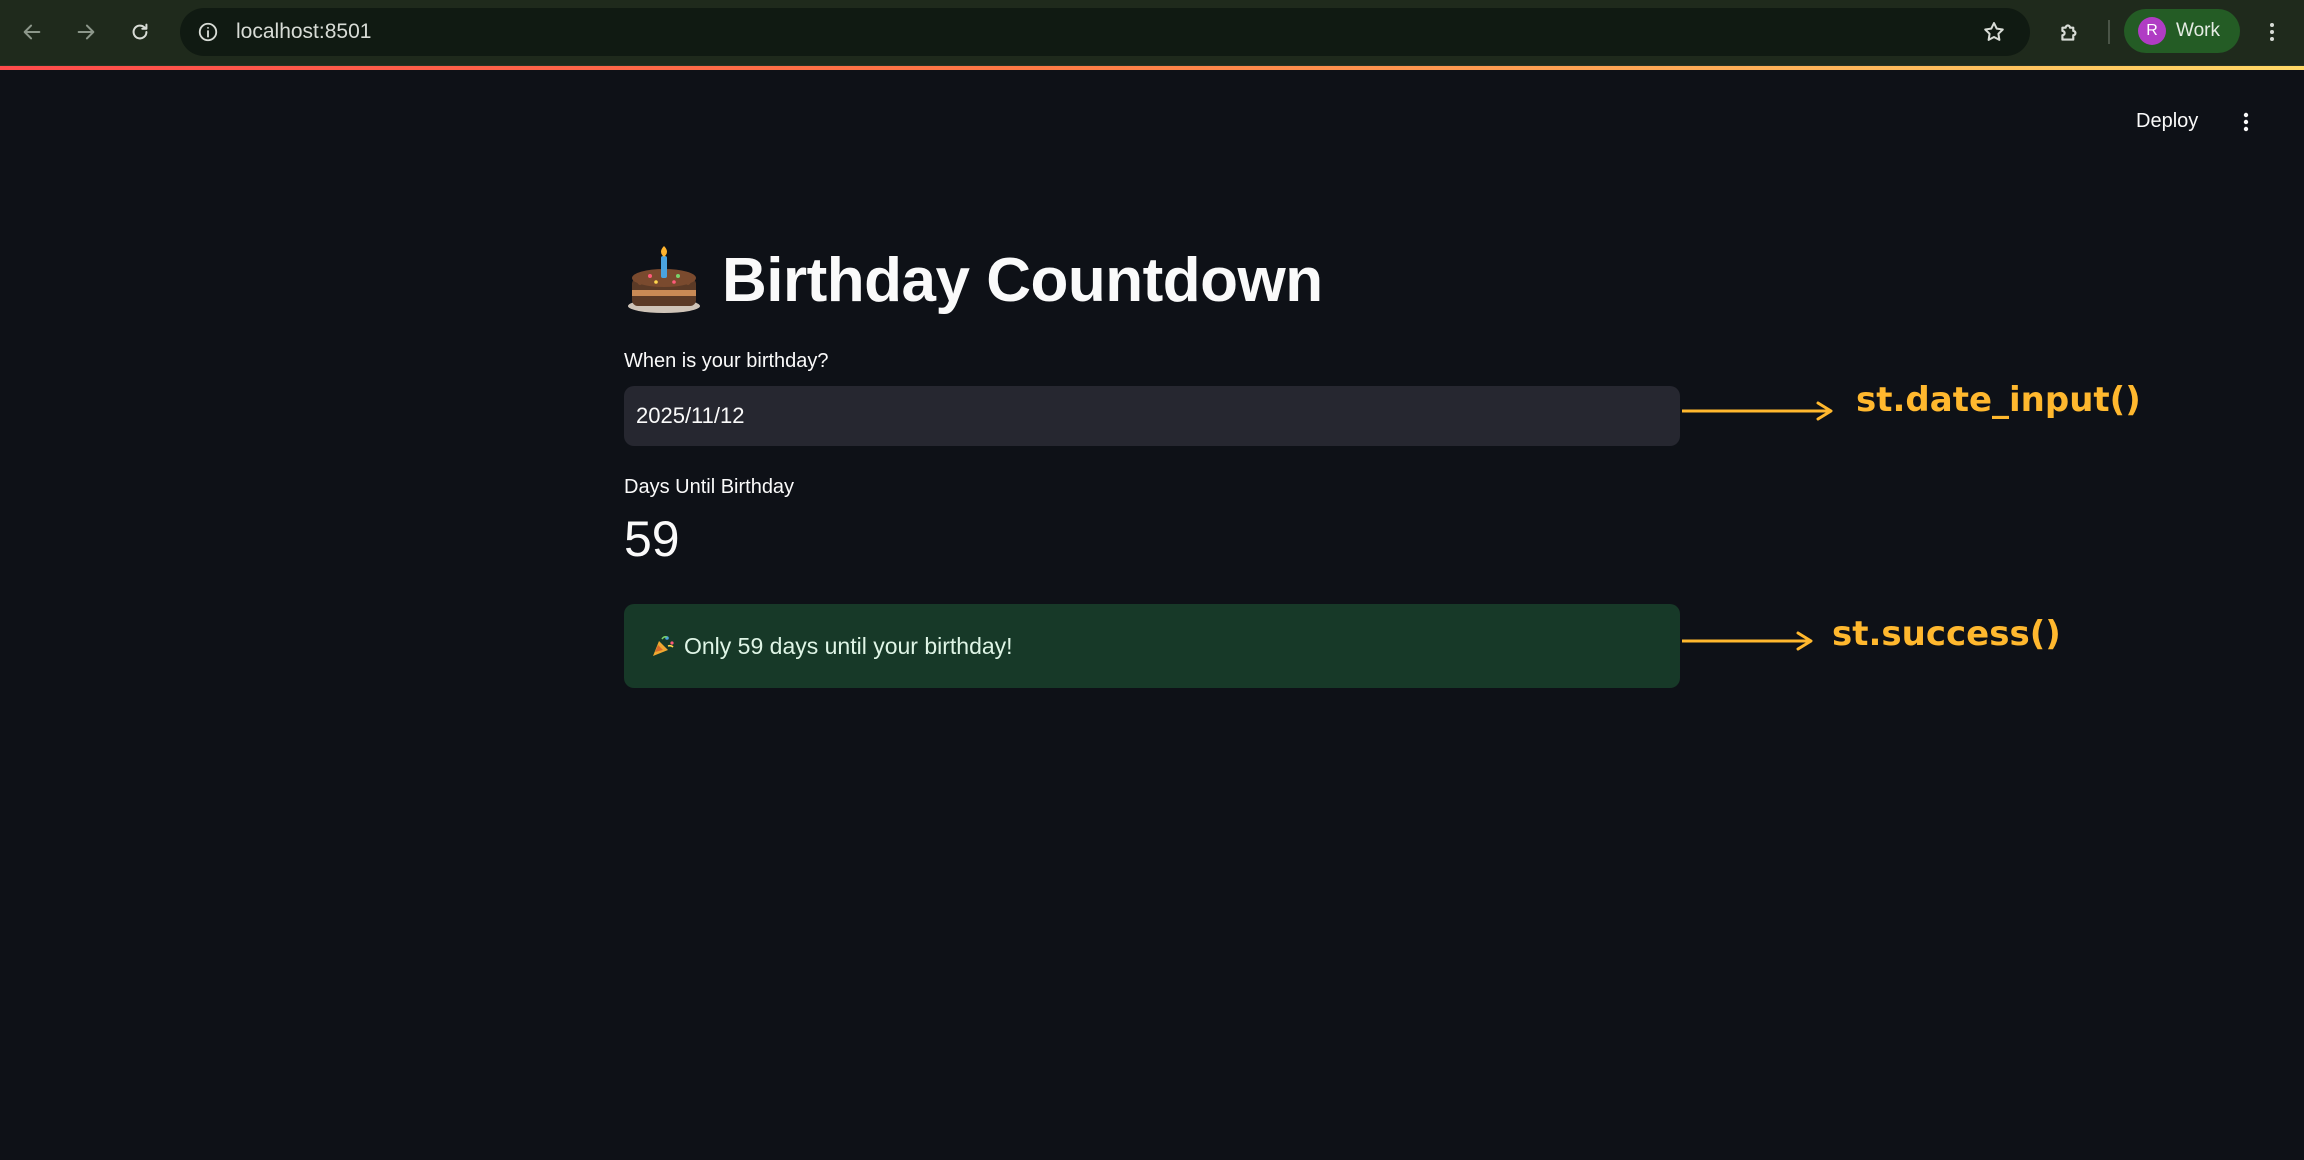 This screenshot has height=1160, width=2304. I want to click on date-input-annotation-arrow, so click(1757, 411).